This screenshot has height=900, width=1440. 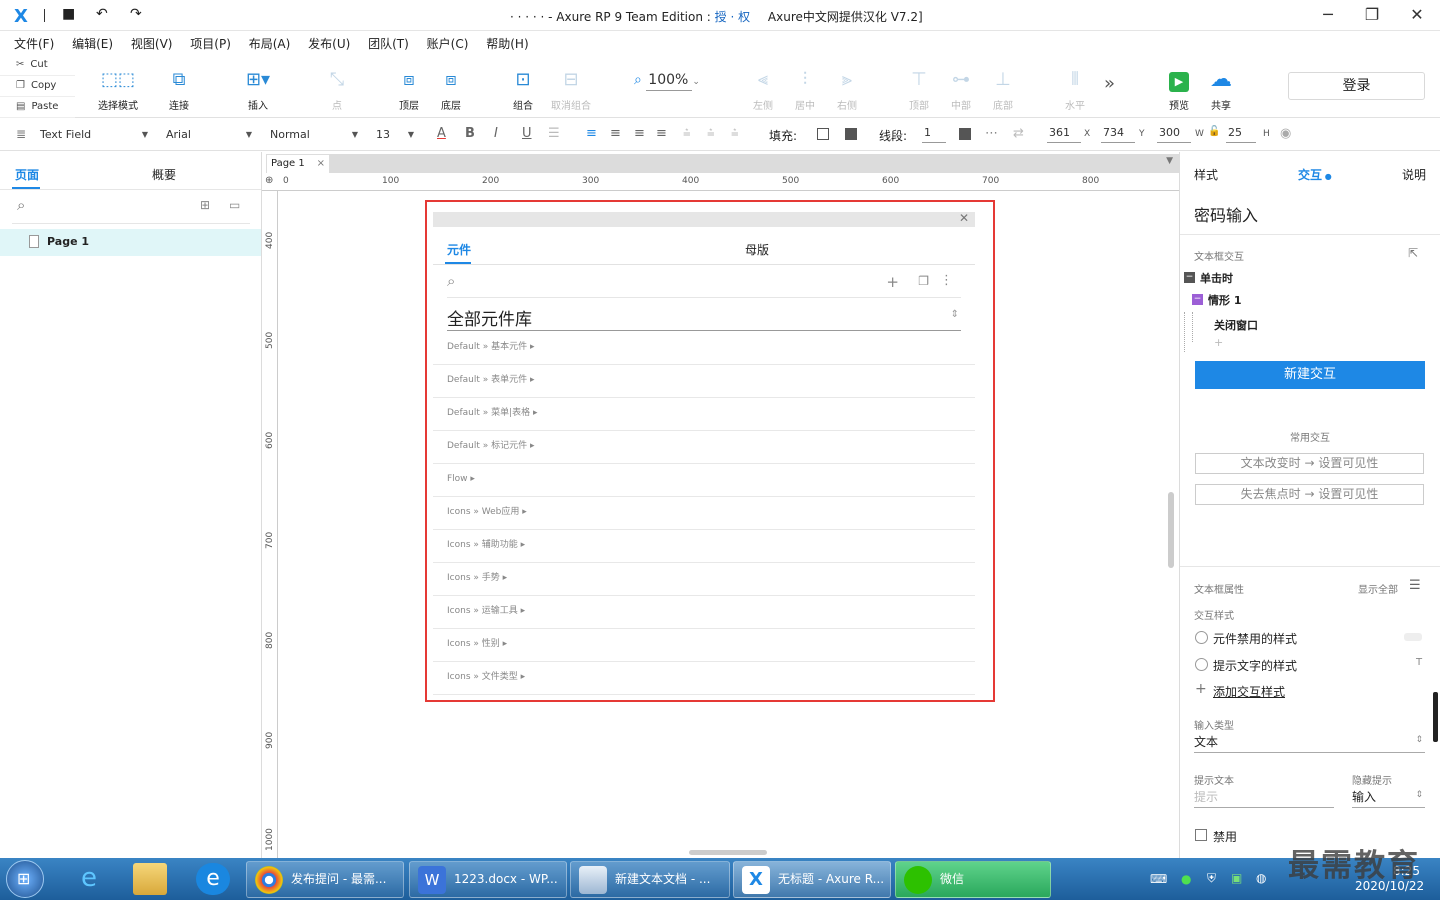 What do you see at coordinates (1372, 14) in the screenshot?
I see `maximize-button: ❐` at bounding box center [1372, 14].